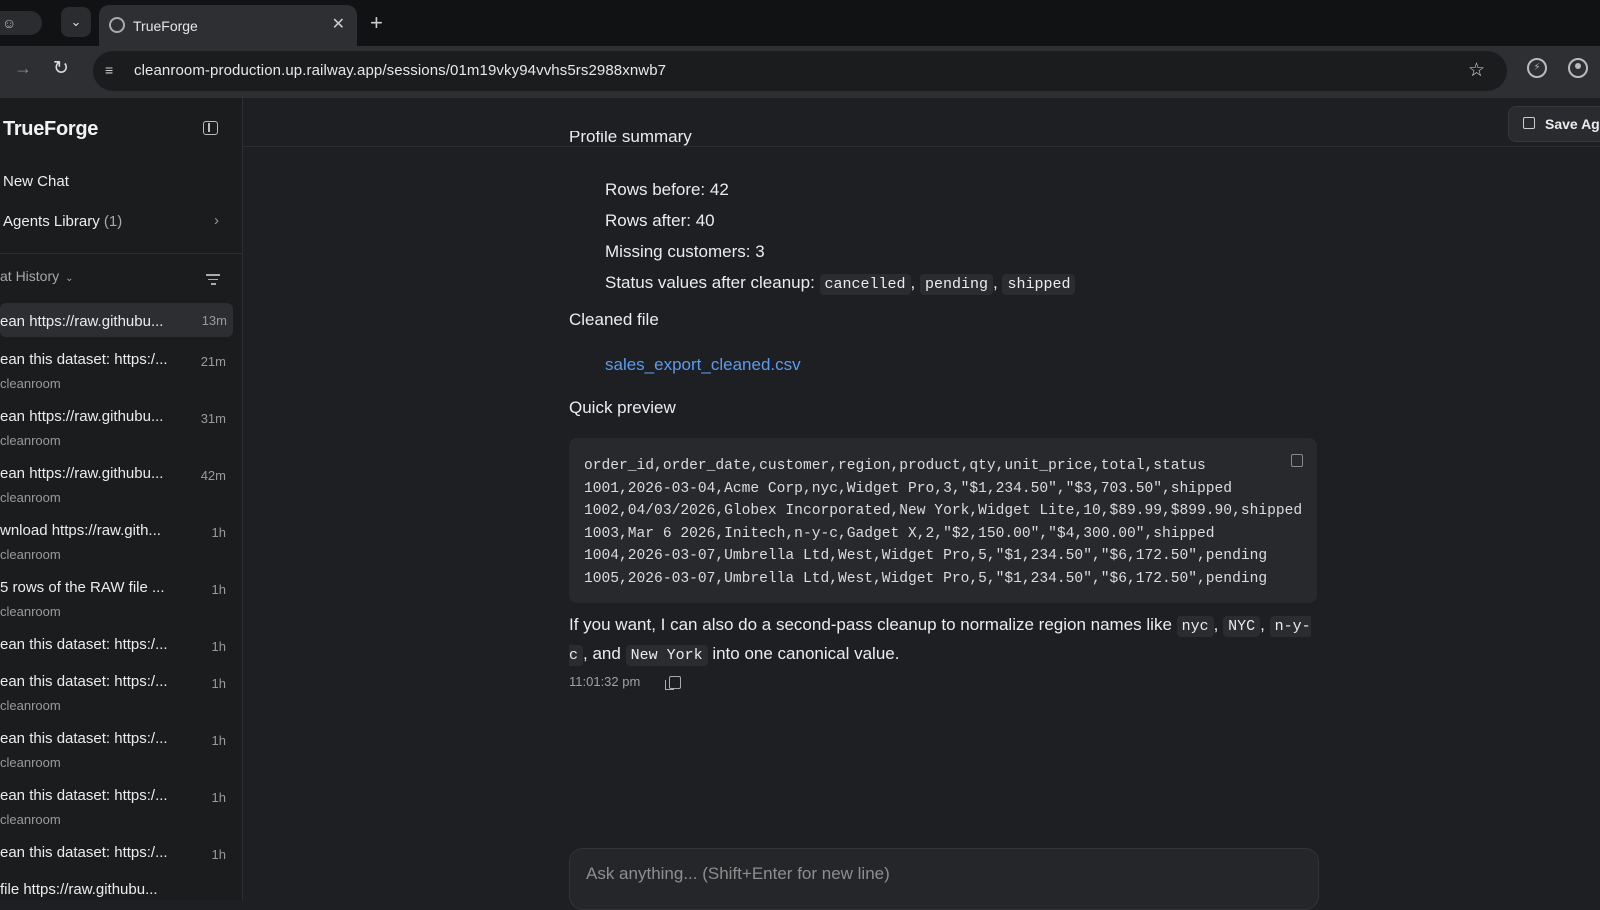 This screenshot has height=910, width=1600. Describe the element at coordinates (1242, 626) in the screenshot. I see `region-chip: NYC` at that location.